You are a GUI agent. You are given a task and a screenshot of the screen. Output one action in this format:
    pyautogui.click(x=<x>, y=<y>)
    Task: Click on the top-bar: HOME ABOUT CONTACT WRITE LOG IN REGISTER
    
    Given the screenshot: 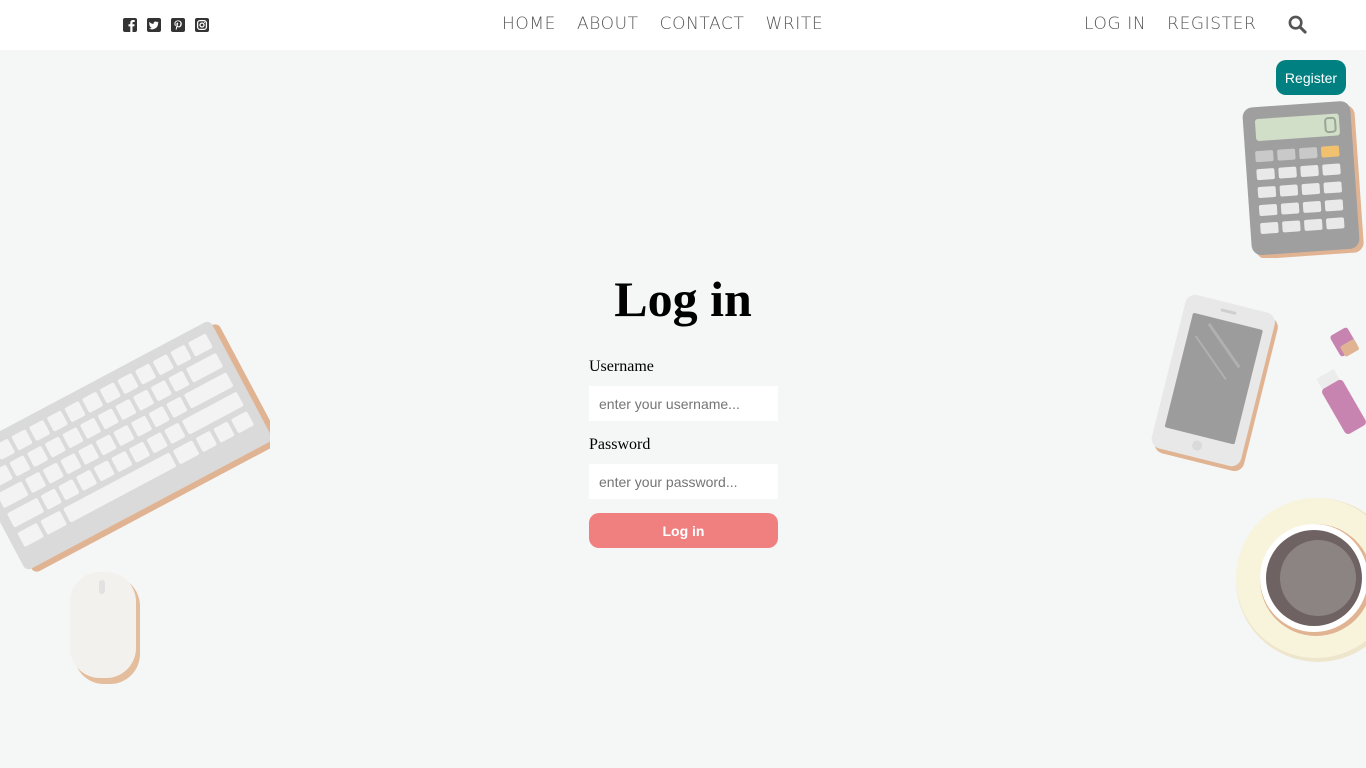 What is the action you would take?
    pyautogui.click(x=683, y=25)
    